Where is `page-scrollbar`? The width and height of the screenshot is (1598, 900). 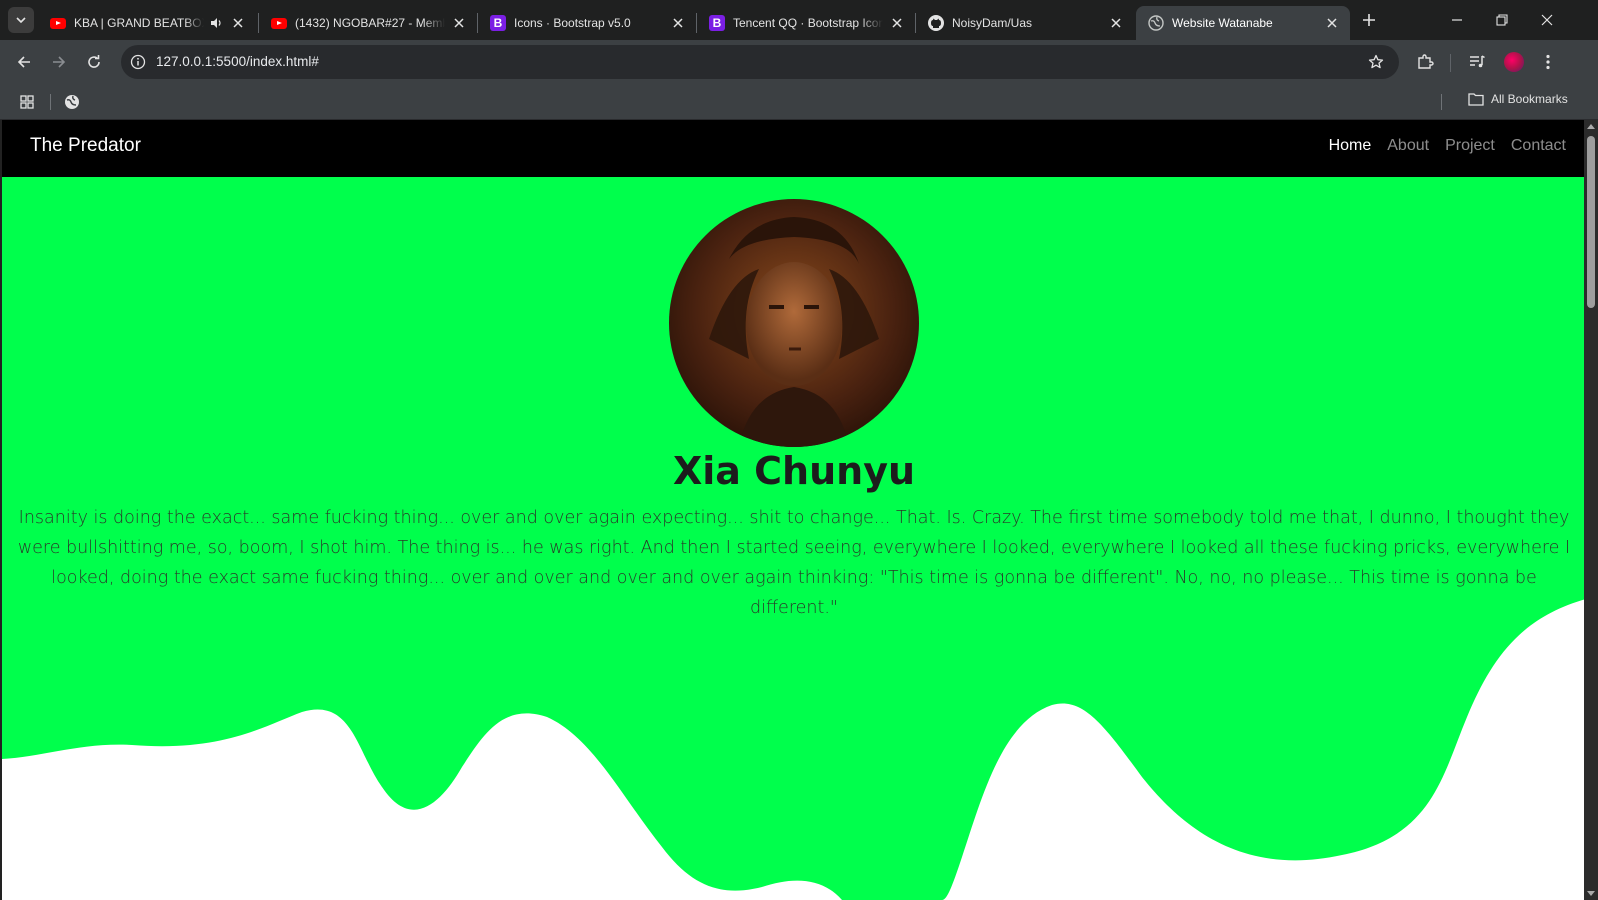 page-scrollbar is located at coordinates (1591, 510).